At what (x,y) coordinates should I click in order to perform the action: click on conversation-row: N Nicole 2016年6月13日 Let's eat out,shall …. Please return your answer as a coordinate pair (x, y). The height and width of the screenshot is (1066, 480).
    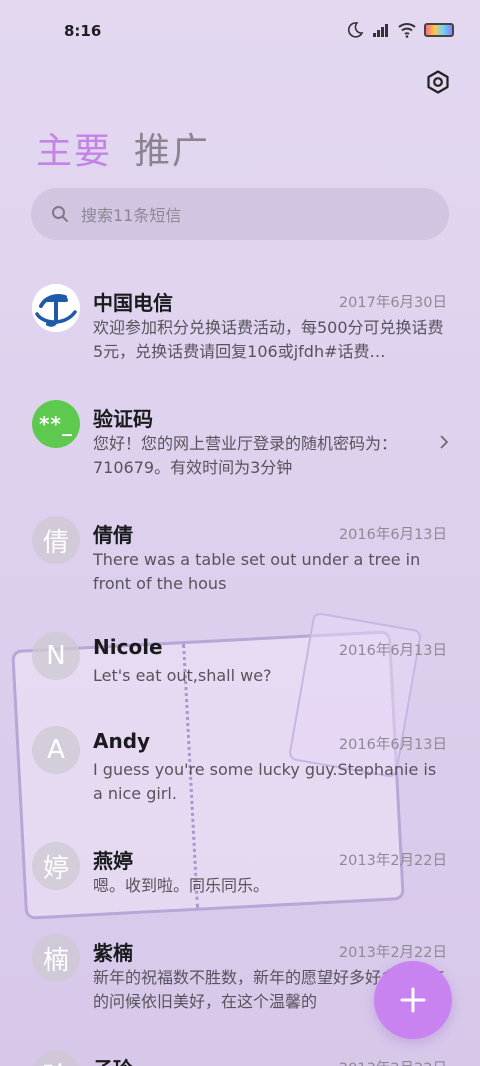
    Looking at the image, I should click on (240, 664).